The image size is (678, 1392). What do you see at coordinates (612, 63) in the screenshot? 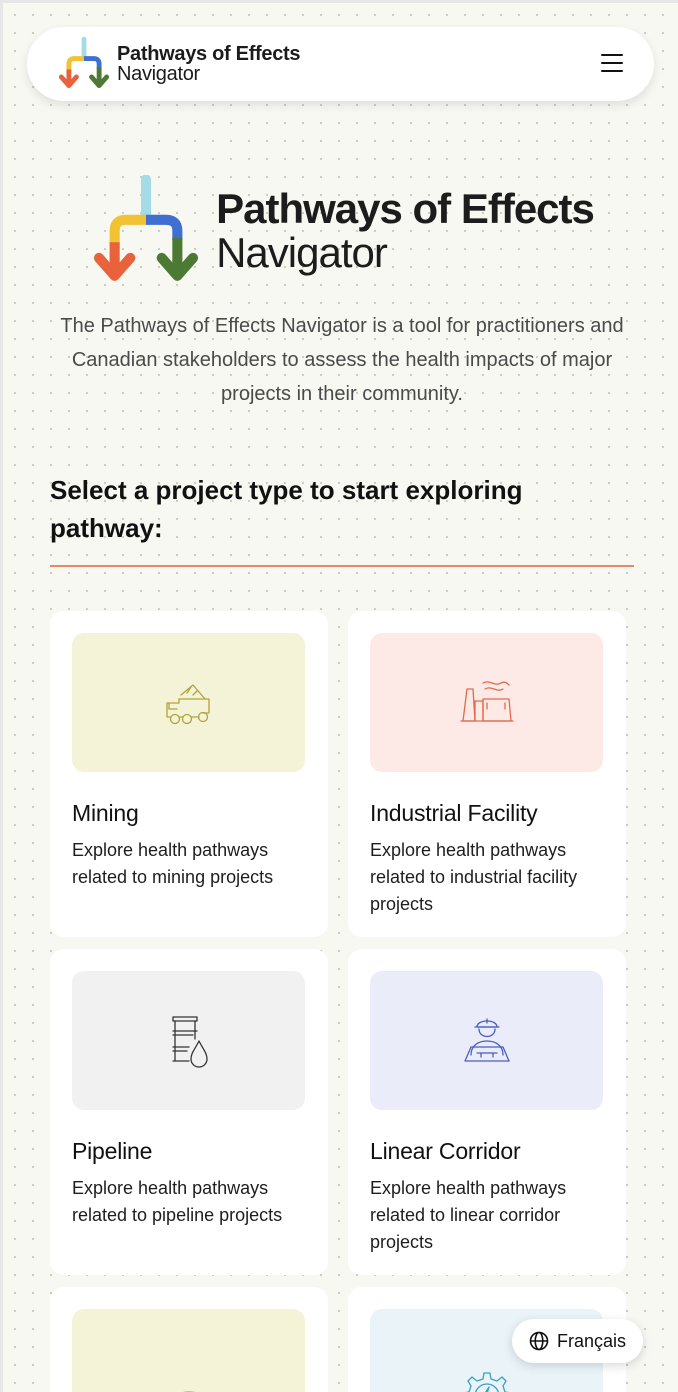
I see `hamburger-menu-icon` at bounding box center [612, 63].